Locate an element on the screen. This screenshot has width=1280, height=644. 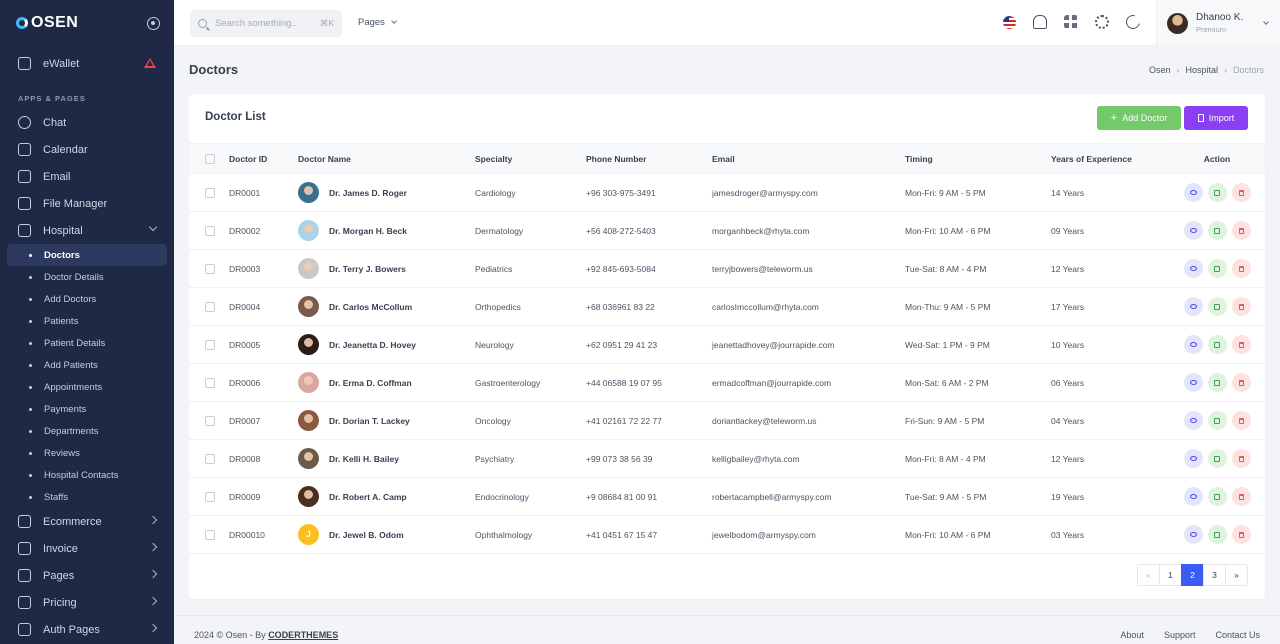
pagination-page: 2 is located at coordinates (1192, 575).